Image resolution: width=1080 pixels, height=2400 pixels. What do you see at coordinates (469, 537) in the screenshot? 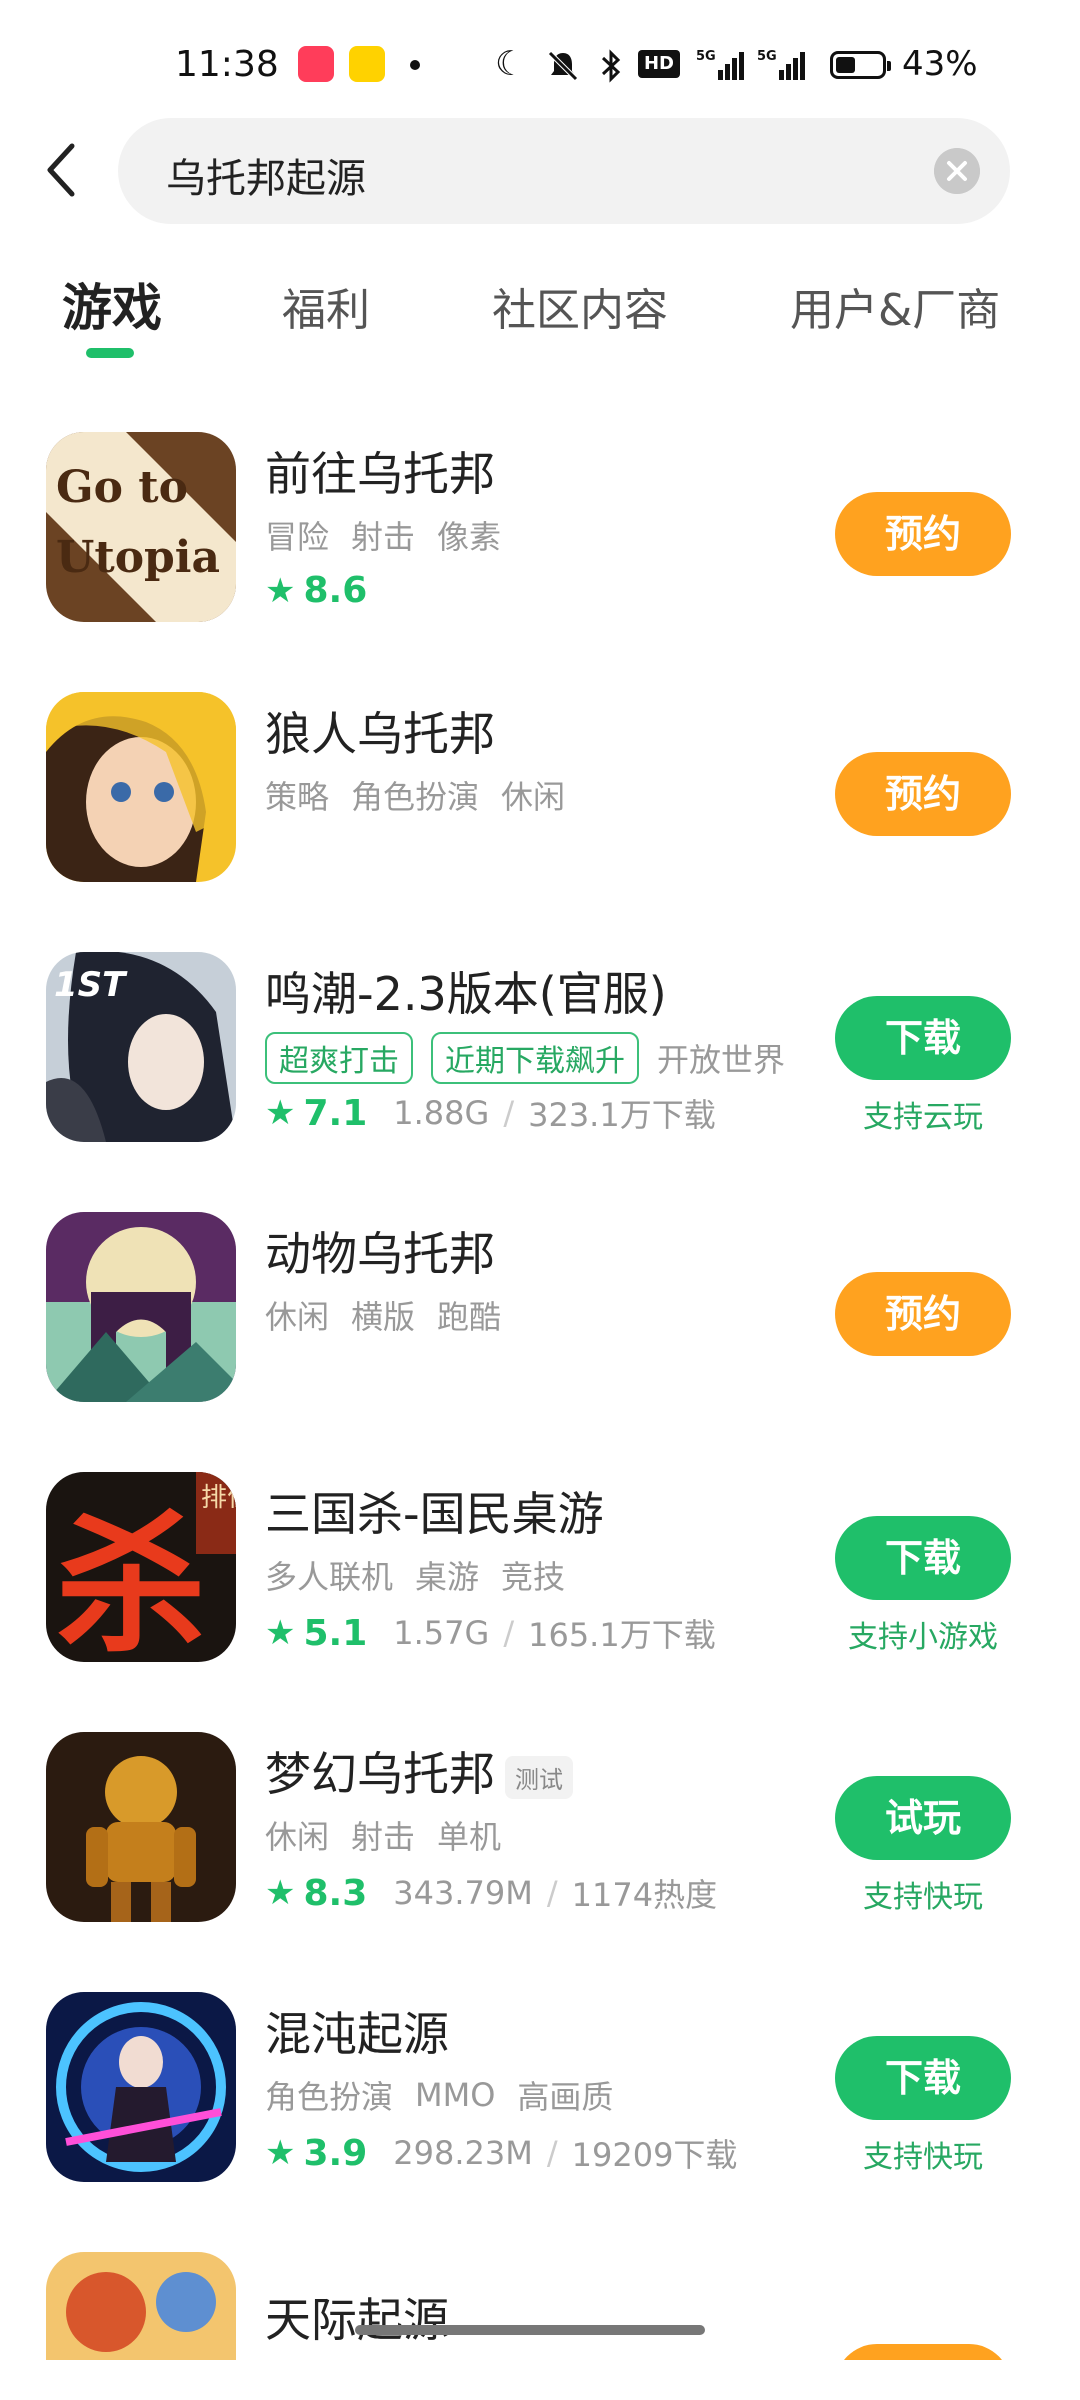
I see `app-tag: 像素` at bounding box center [469, 537].